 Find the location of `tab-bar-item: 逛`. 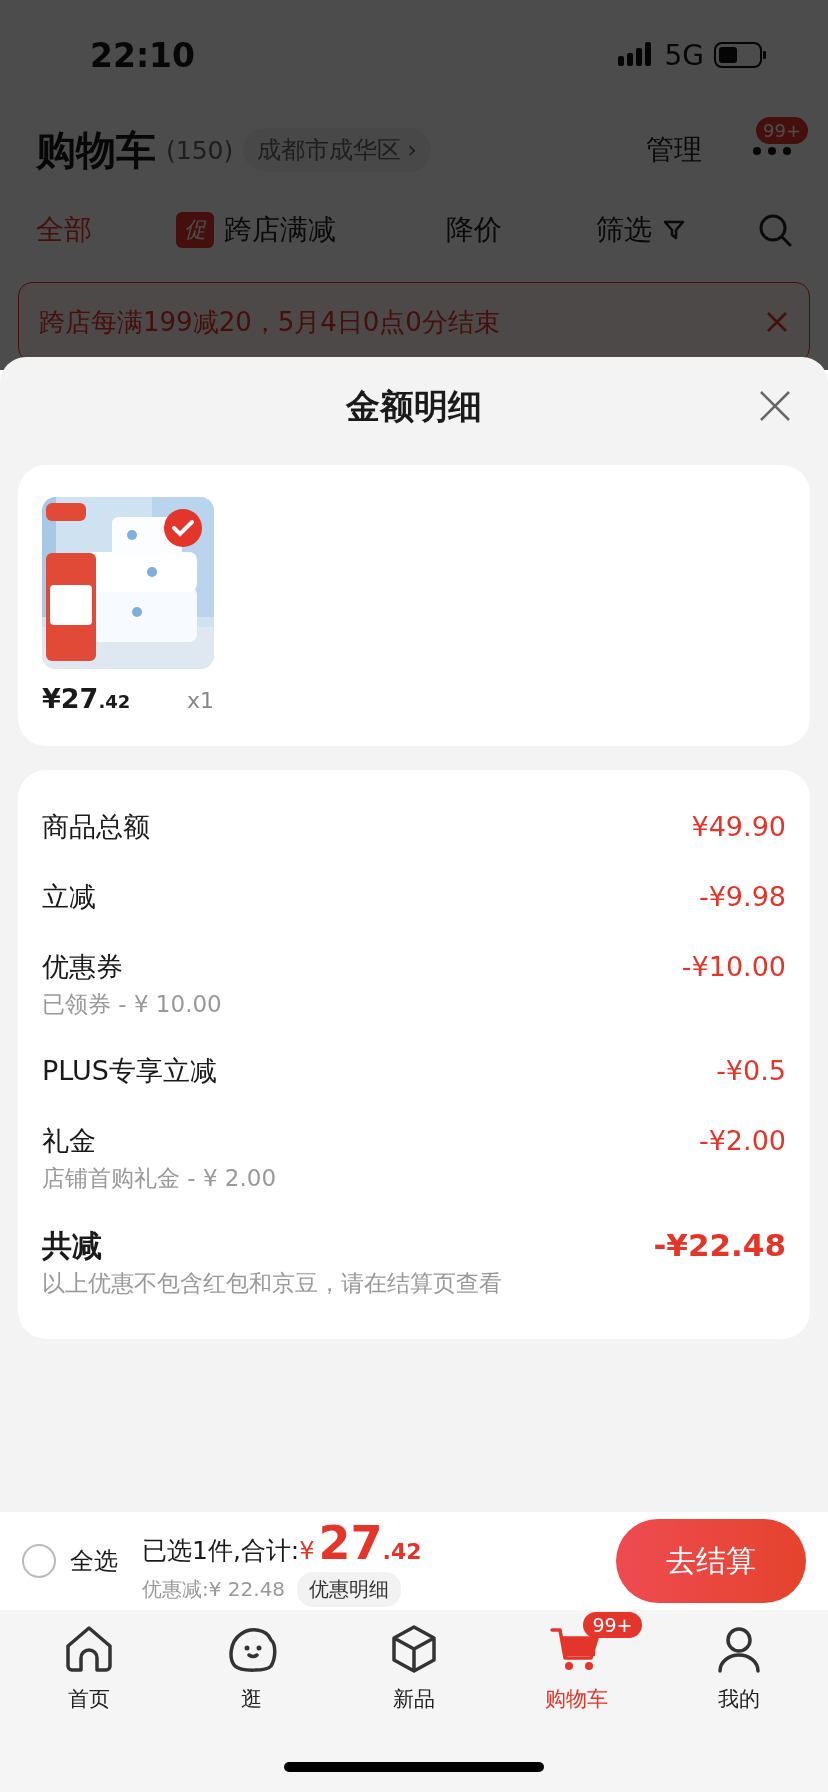

tab-bar-item: 逛 is located at coordinates (251, 1661).